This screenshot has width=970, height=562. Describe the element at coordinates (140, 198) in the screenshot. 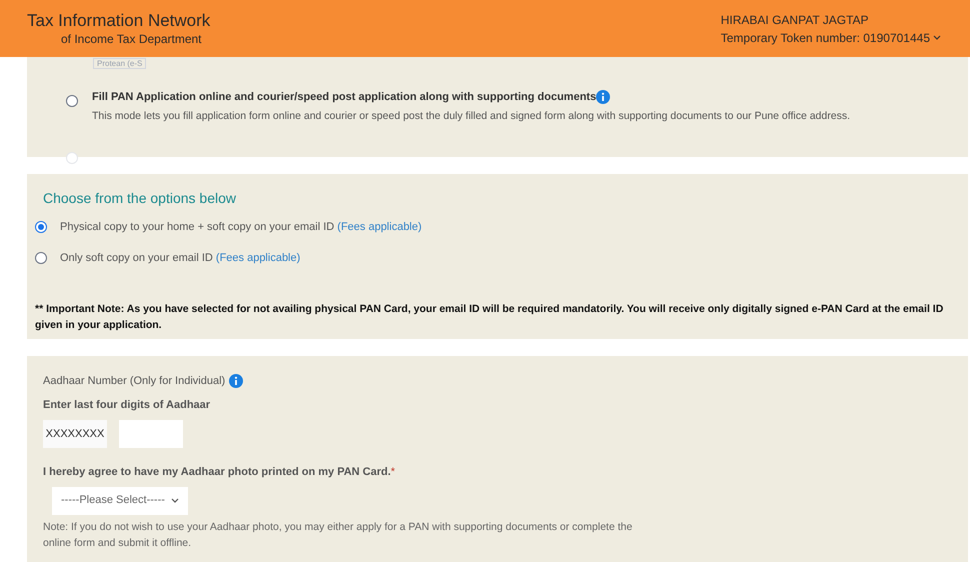

I see `section-heading: Choose from the options below` at that location.